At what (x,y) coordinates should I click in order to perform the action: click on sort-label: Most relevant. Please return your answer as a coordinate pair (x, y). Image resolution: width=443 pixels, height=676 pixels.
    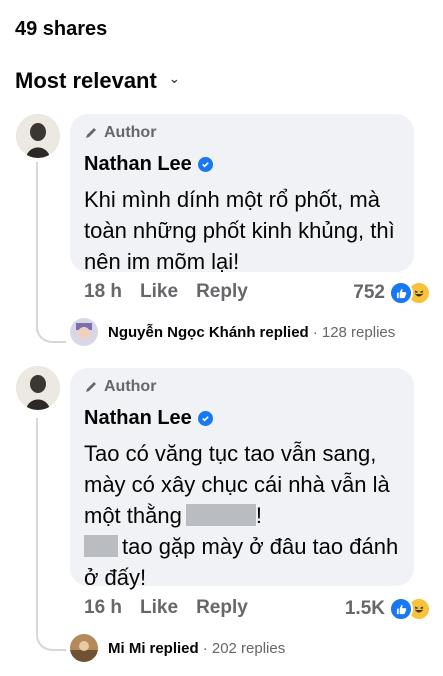
    Looking at the image, I should click on (86, 80).